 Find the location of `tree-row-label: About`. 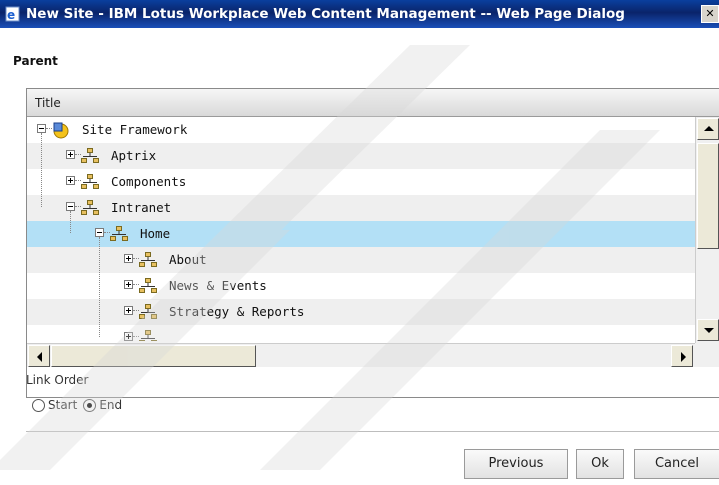

tree-row-label: About is located at coordinates (188, 259).